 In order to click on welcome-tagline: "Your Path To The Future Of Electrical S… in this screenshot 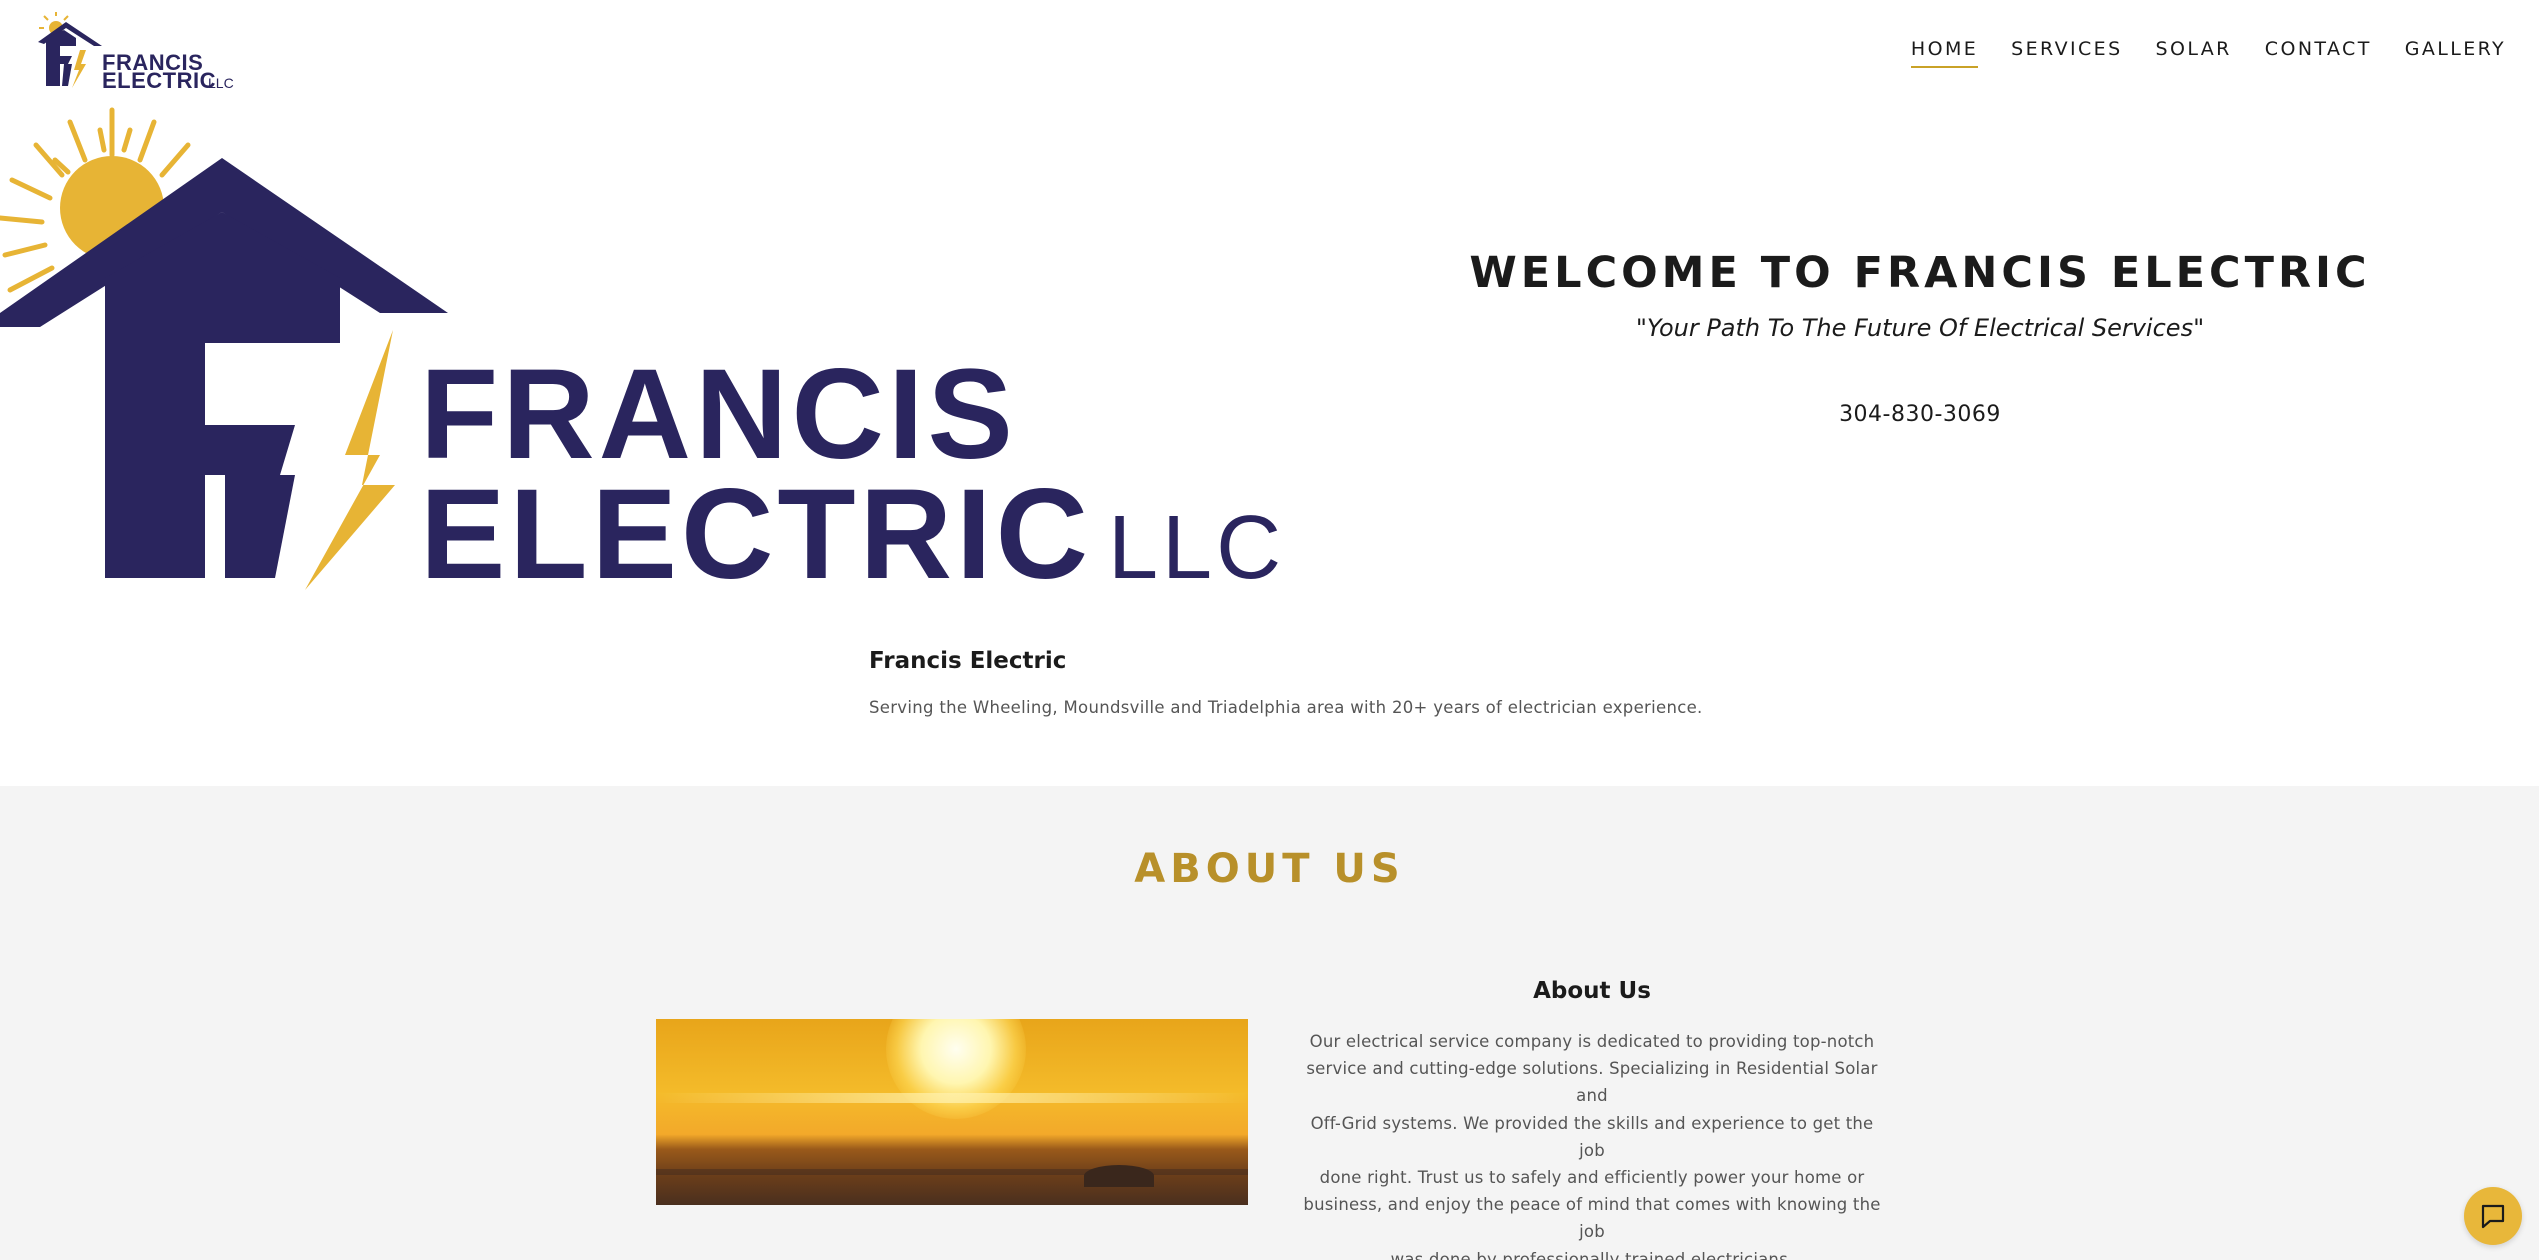, I will do `click(1920, 328)`.